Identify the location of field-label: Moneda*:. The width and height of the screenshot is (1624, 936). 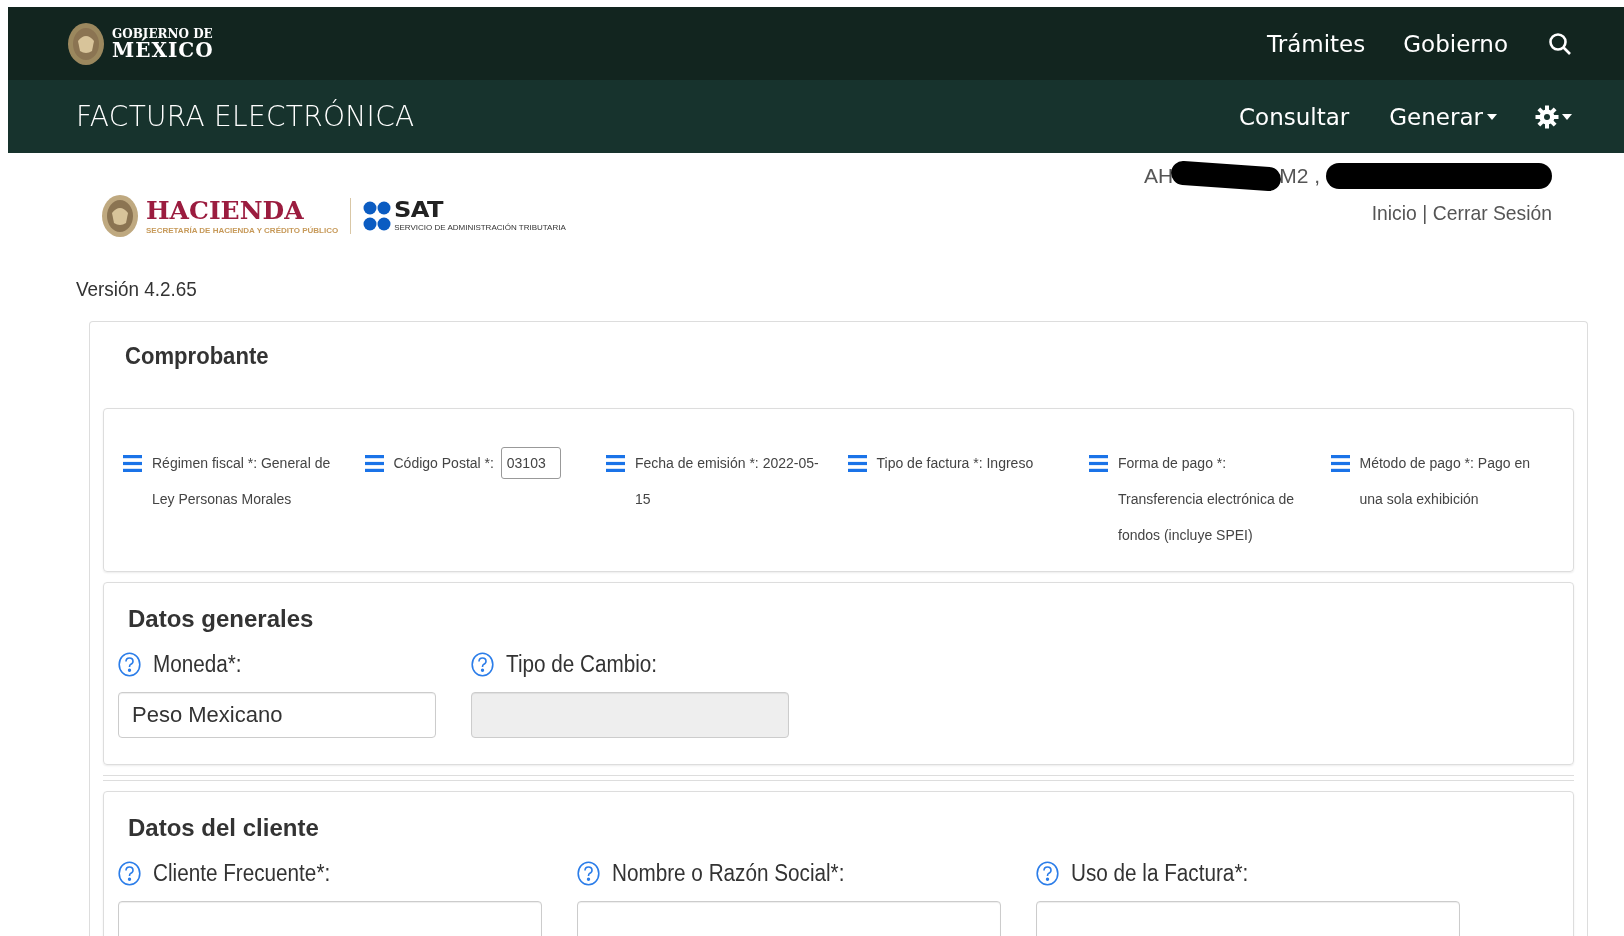
(197, 664).